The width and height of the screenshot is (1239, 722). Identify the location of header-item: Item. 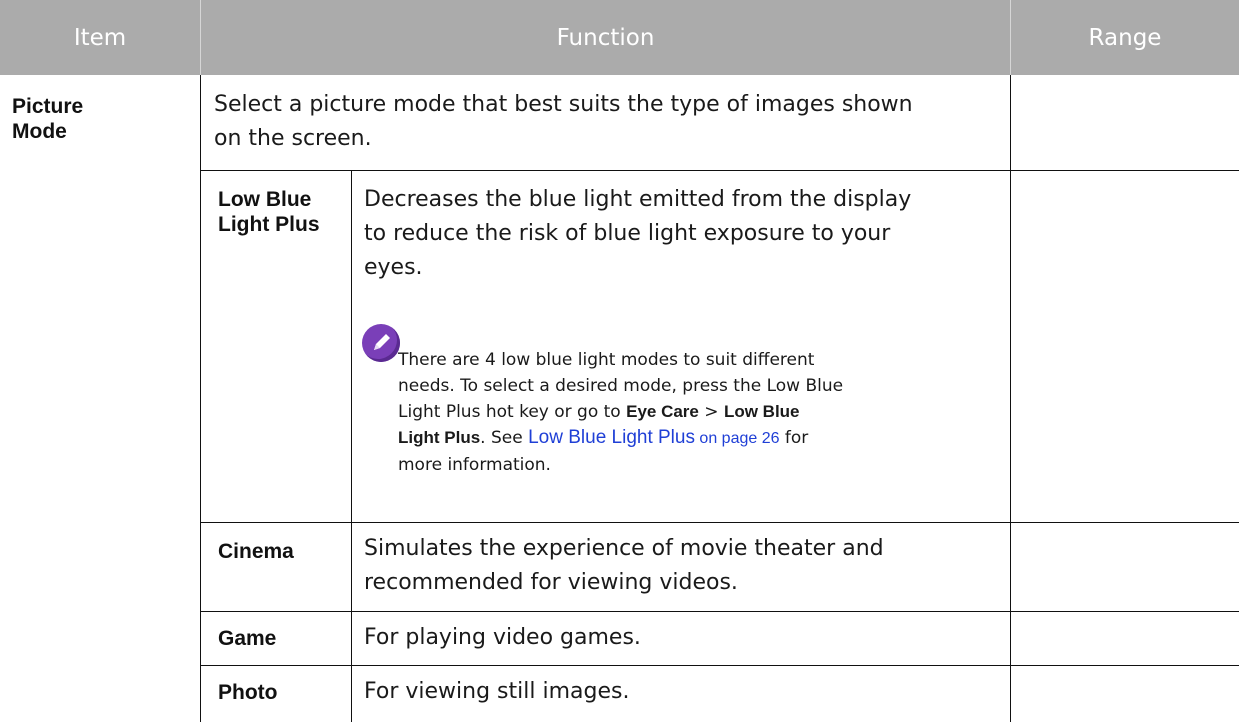
(100, 37).